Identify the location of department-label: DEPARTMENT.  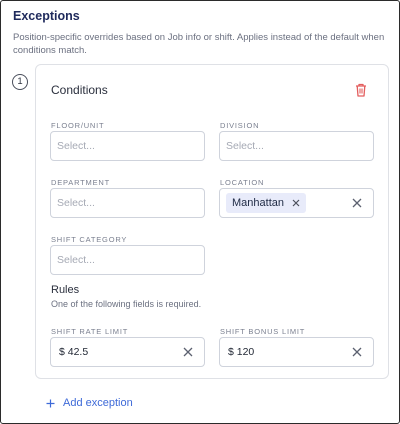
(80, 182).